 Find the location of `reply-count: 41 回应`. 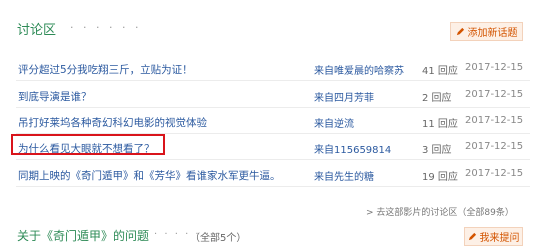

reply-count: 41 回应 is located at coordinates (440, 71).